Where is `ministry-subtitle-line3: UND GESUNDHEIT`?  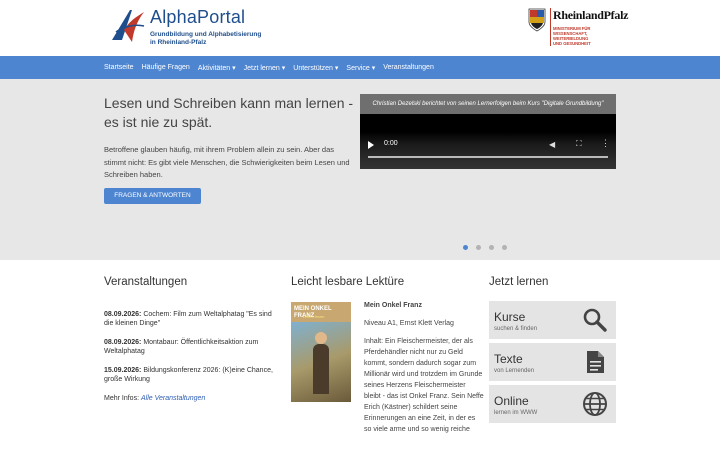
ministry-subtitle-line3: UND GESUNDHEIT is located at coordinates (572, 43).